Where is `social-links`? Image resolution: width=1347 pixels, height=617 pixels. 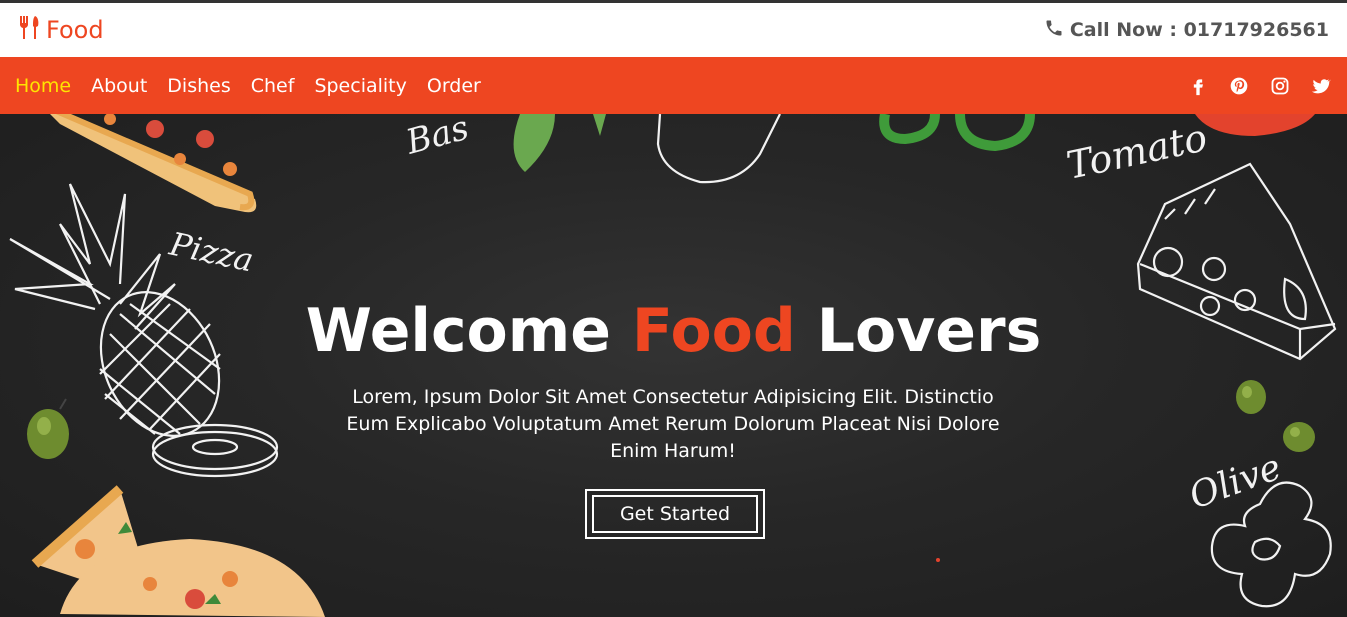 social-links is located at coordinates (1259, 85).